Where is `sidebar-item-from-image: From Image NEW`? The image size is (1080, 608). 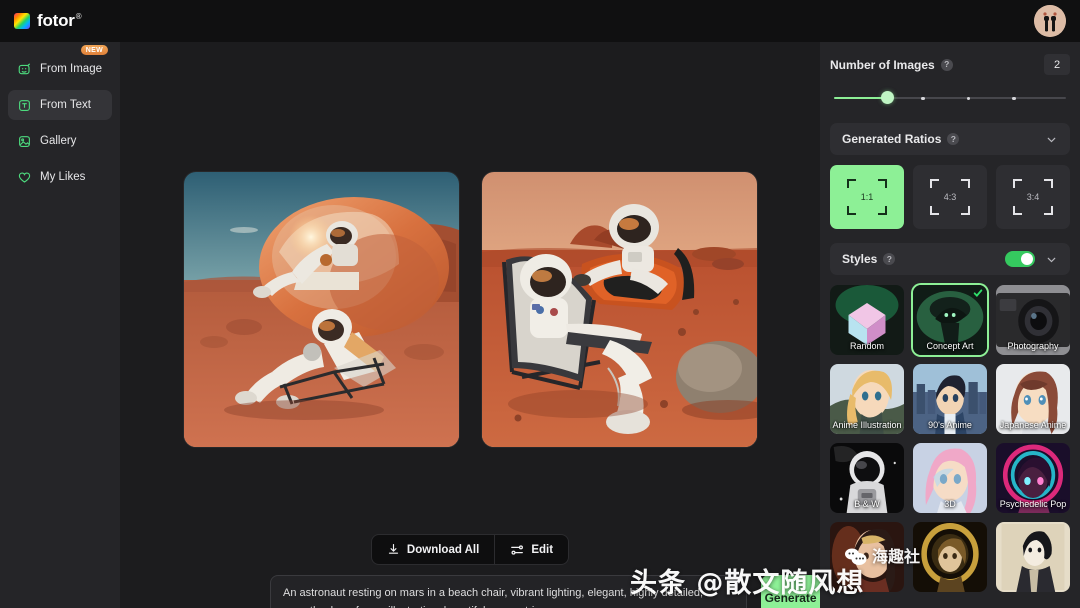
sidebar-item-from-image: From Image NEW is located at coordinates (60, 64).